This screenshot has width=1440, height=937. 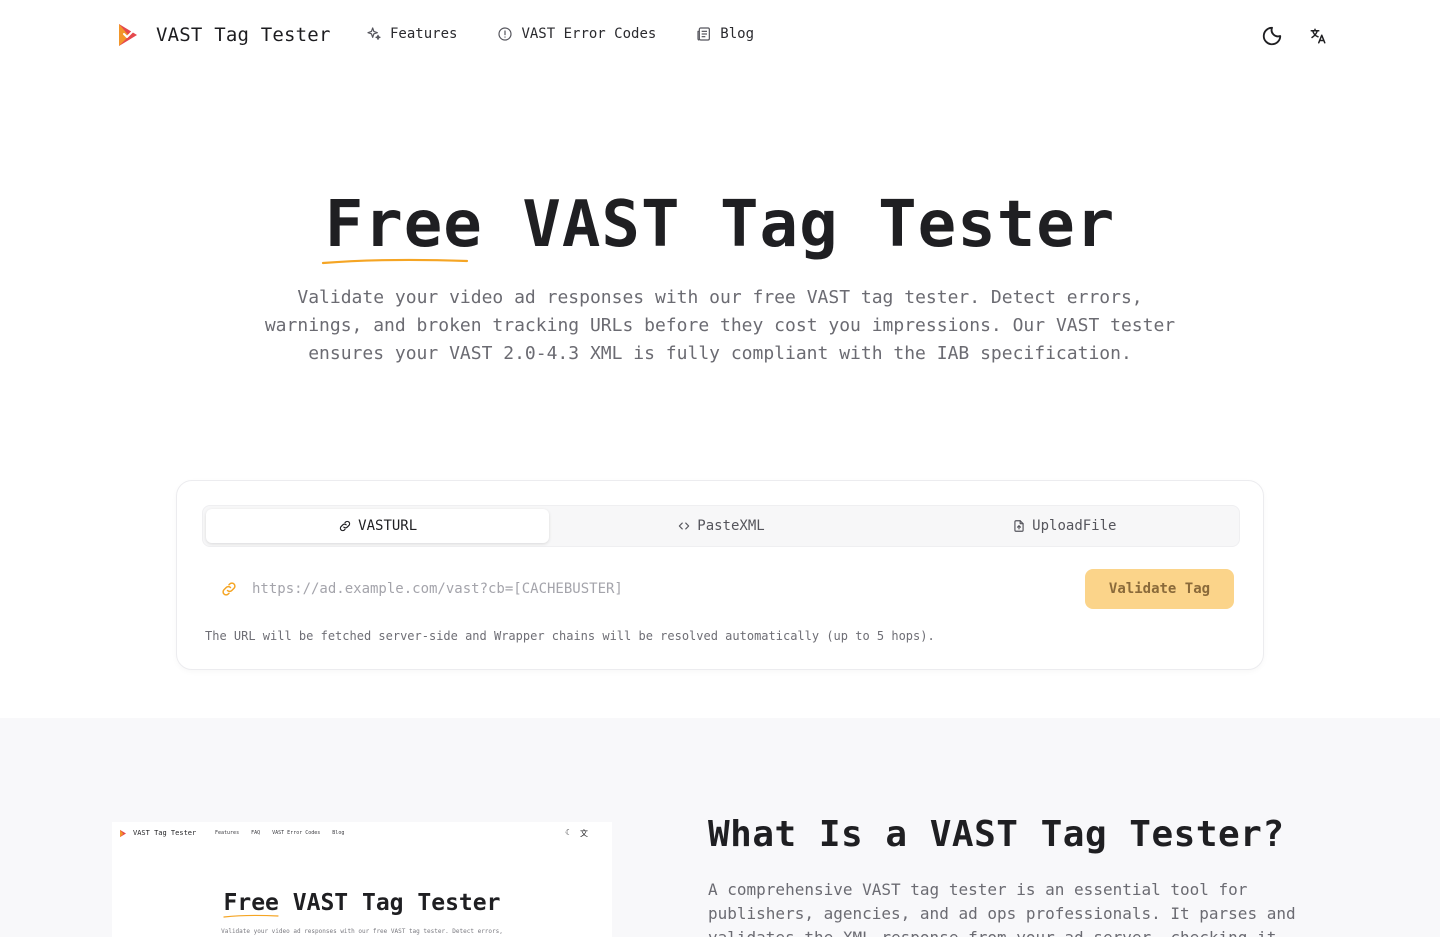 What do you see at coordinates (1019, 526) in the screenshot?
I see `file-upload-icon` at bounding box center [1019, 526].